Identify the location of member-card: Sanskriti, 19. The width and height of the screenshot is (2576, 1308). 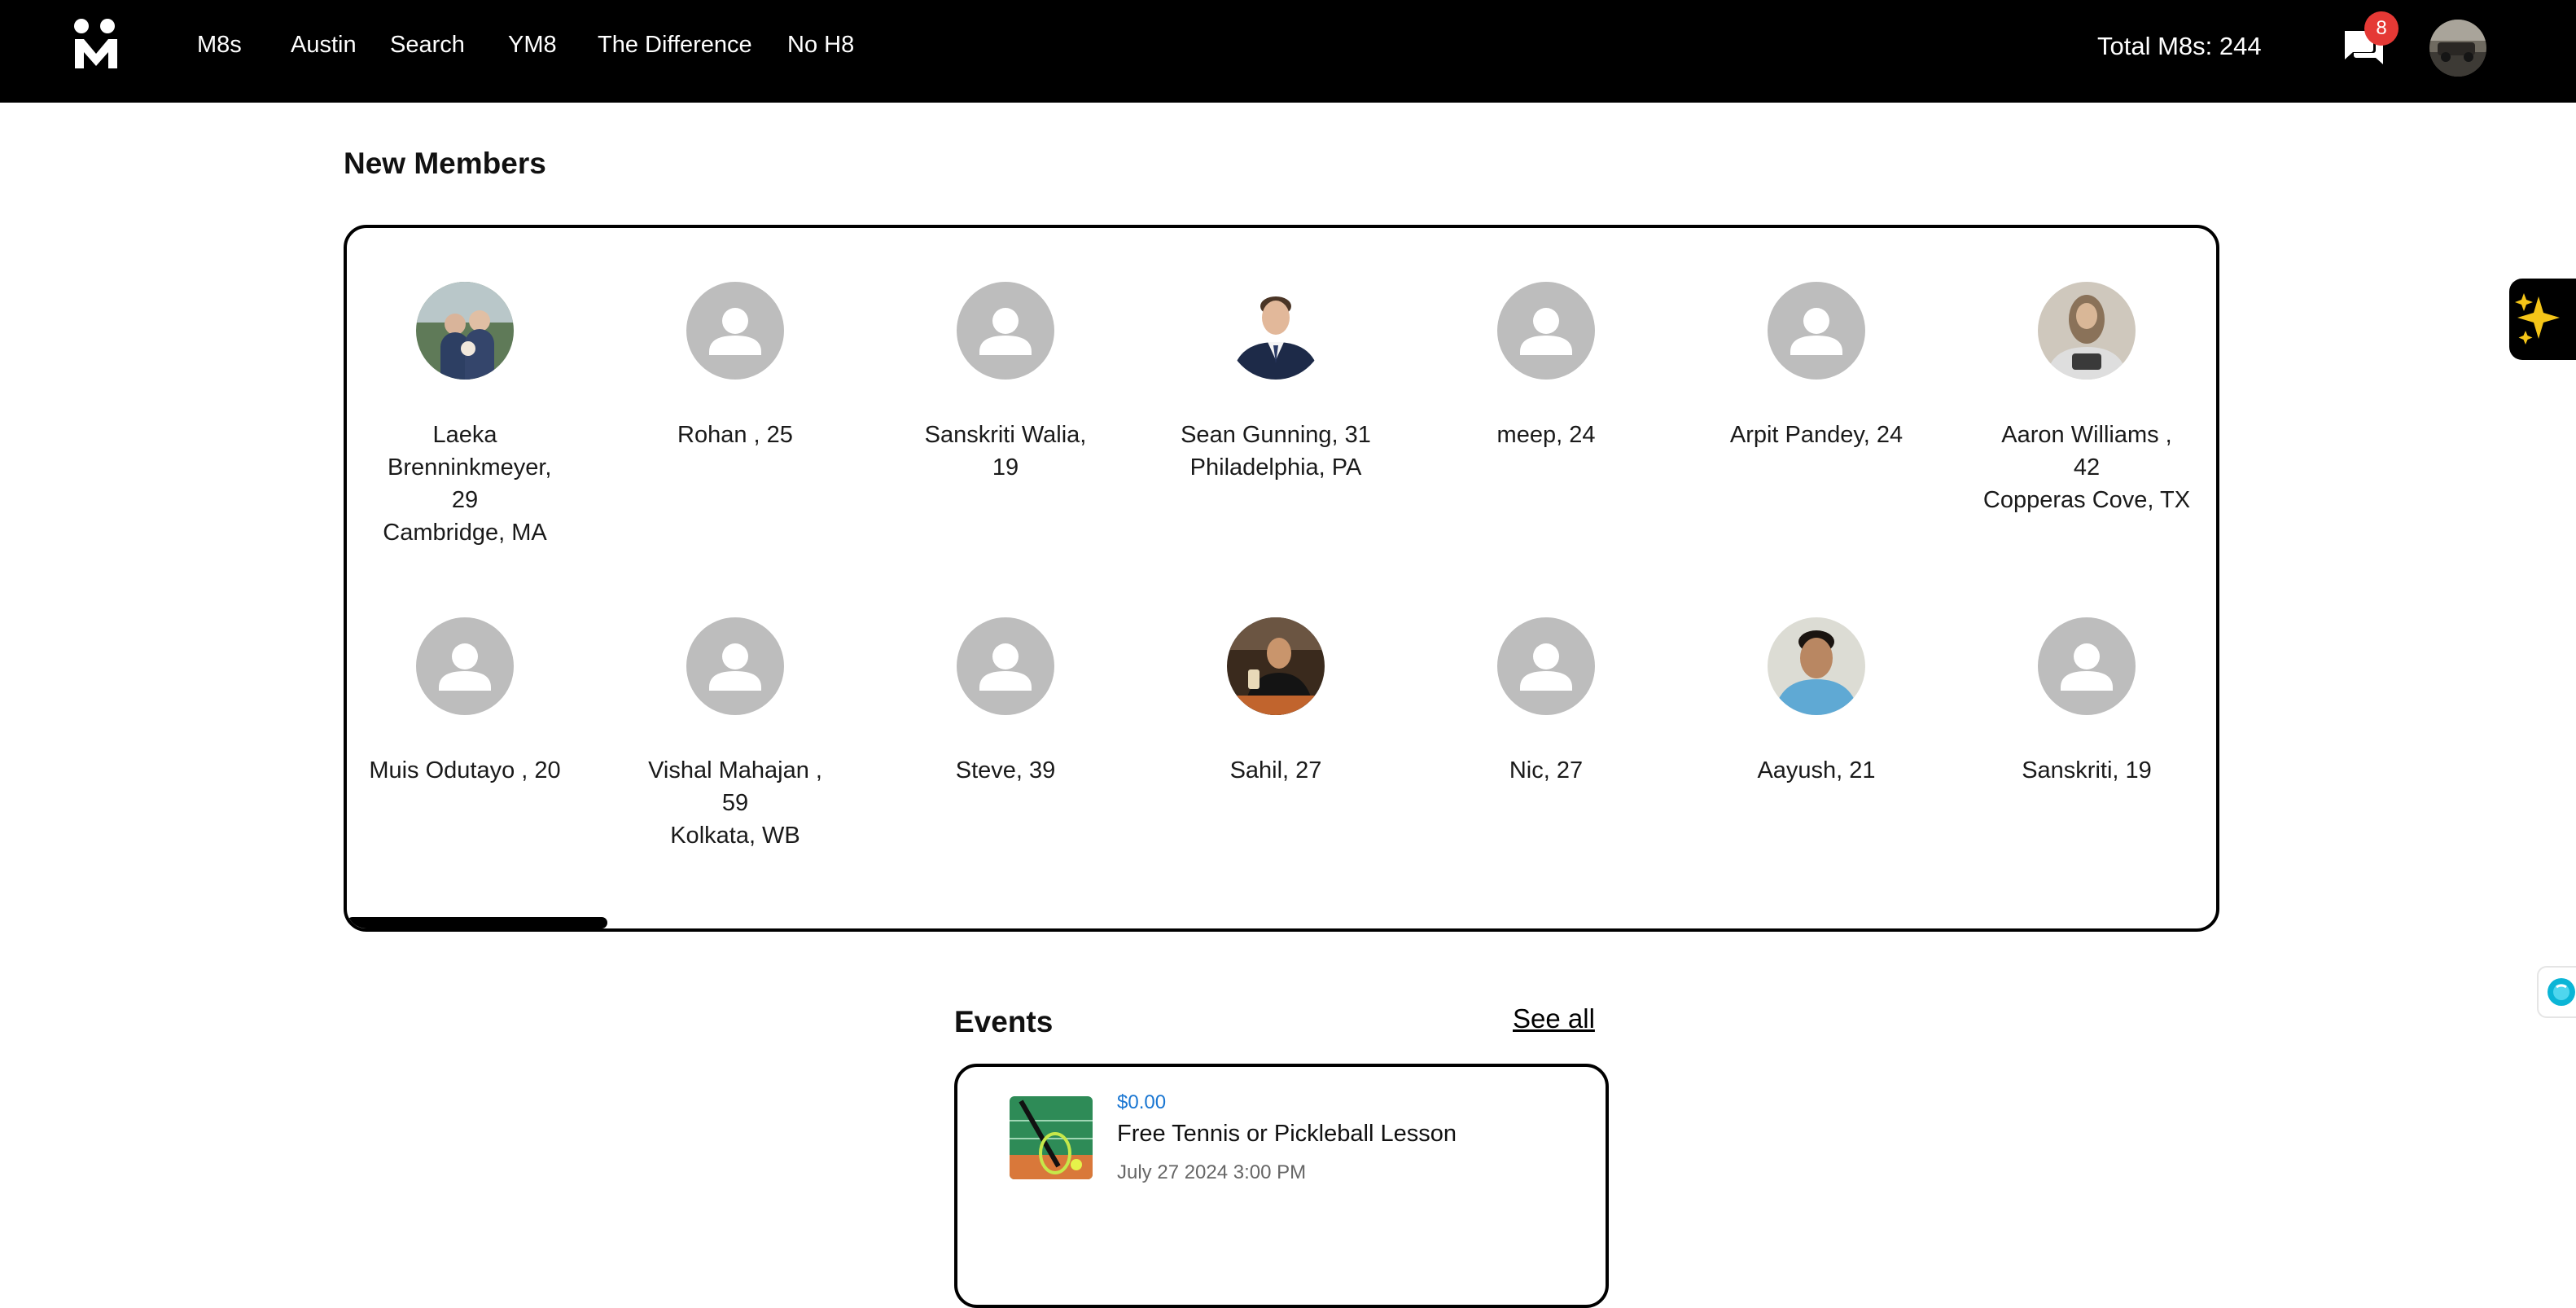
(2087, 702).